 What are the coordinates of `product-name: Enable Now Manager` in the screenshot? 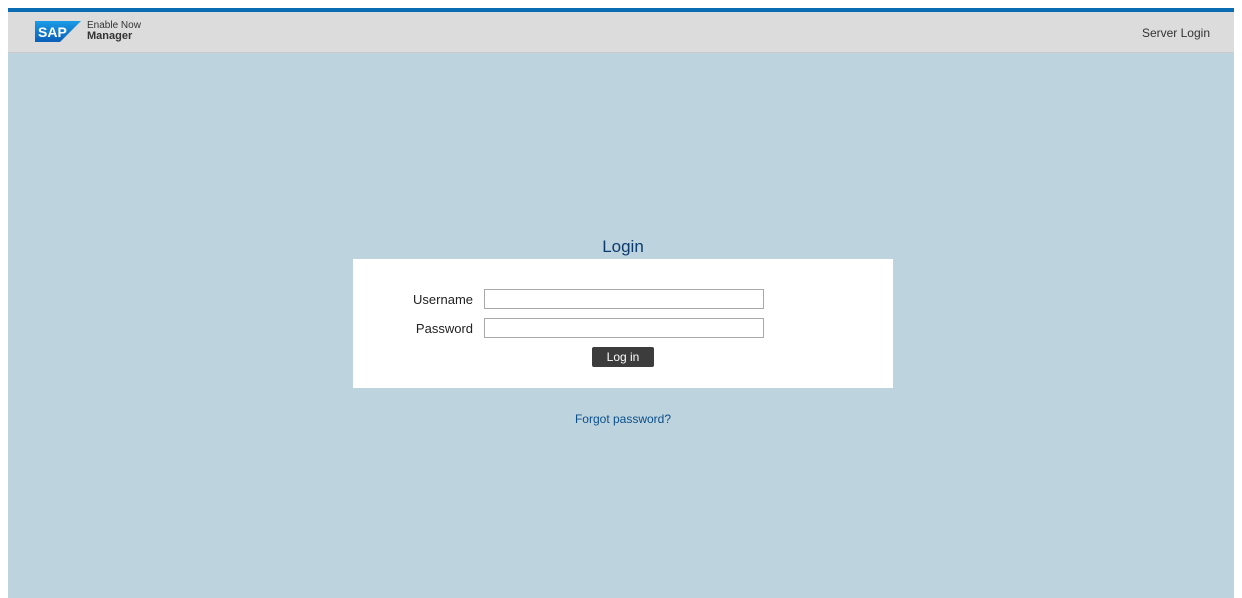 It's located at (114, 31).